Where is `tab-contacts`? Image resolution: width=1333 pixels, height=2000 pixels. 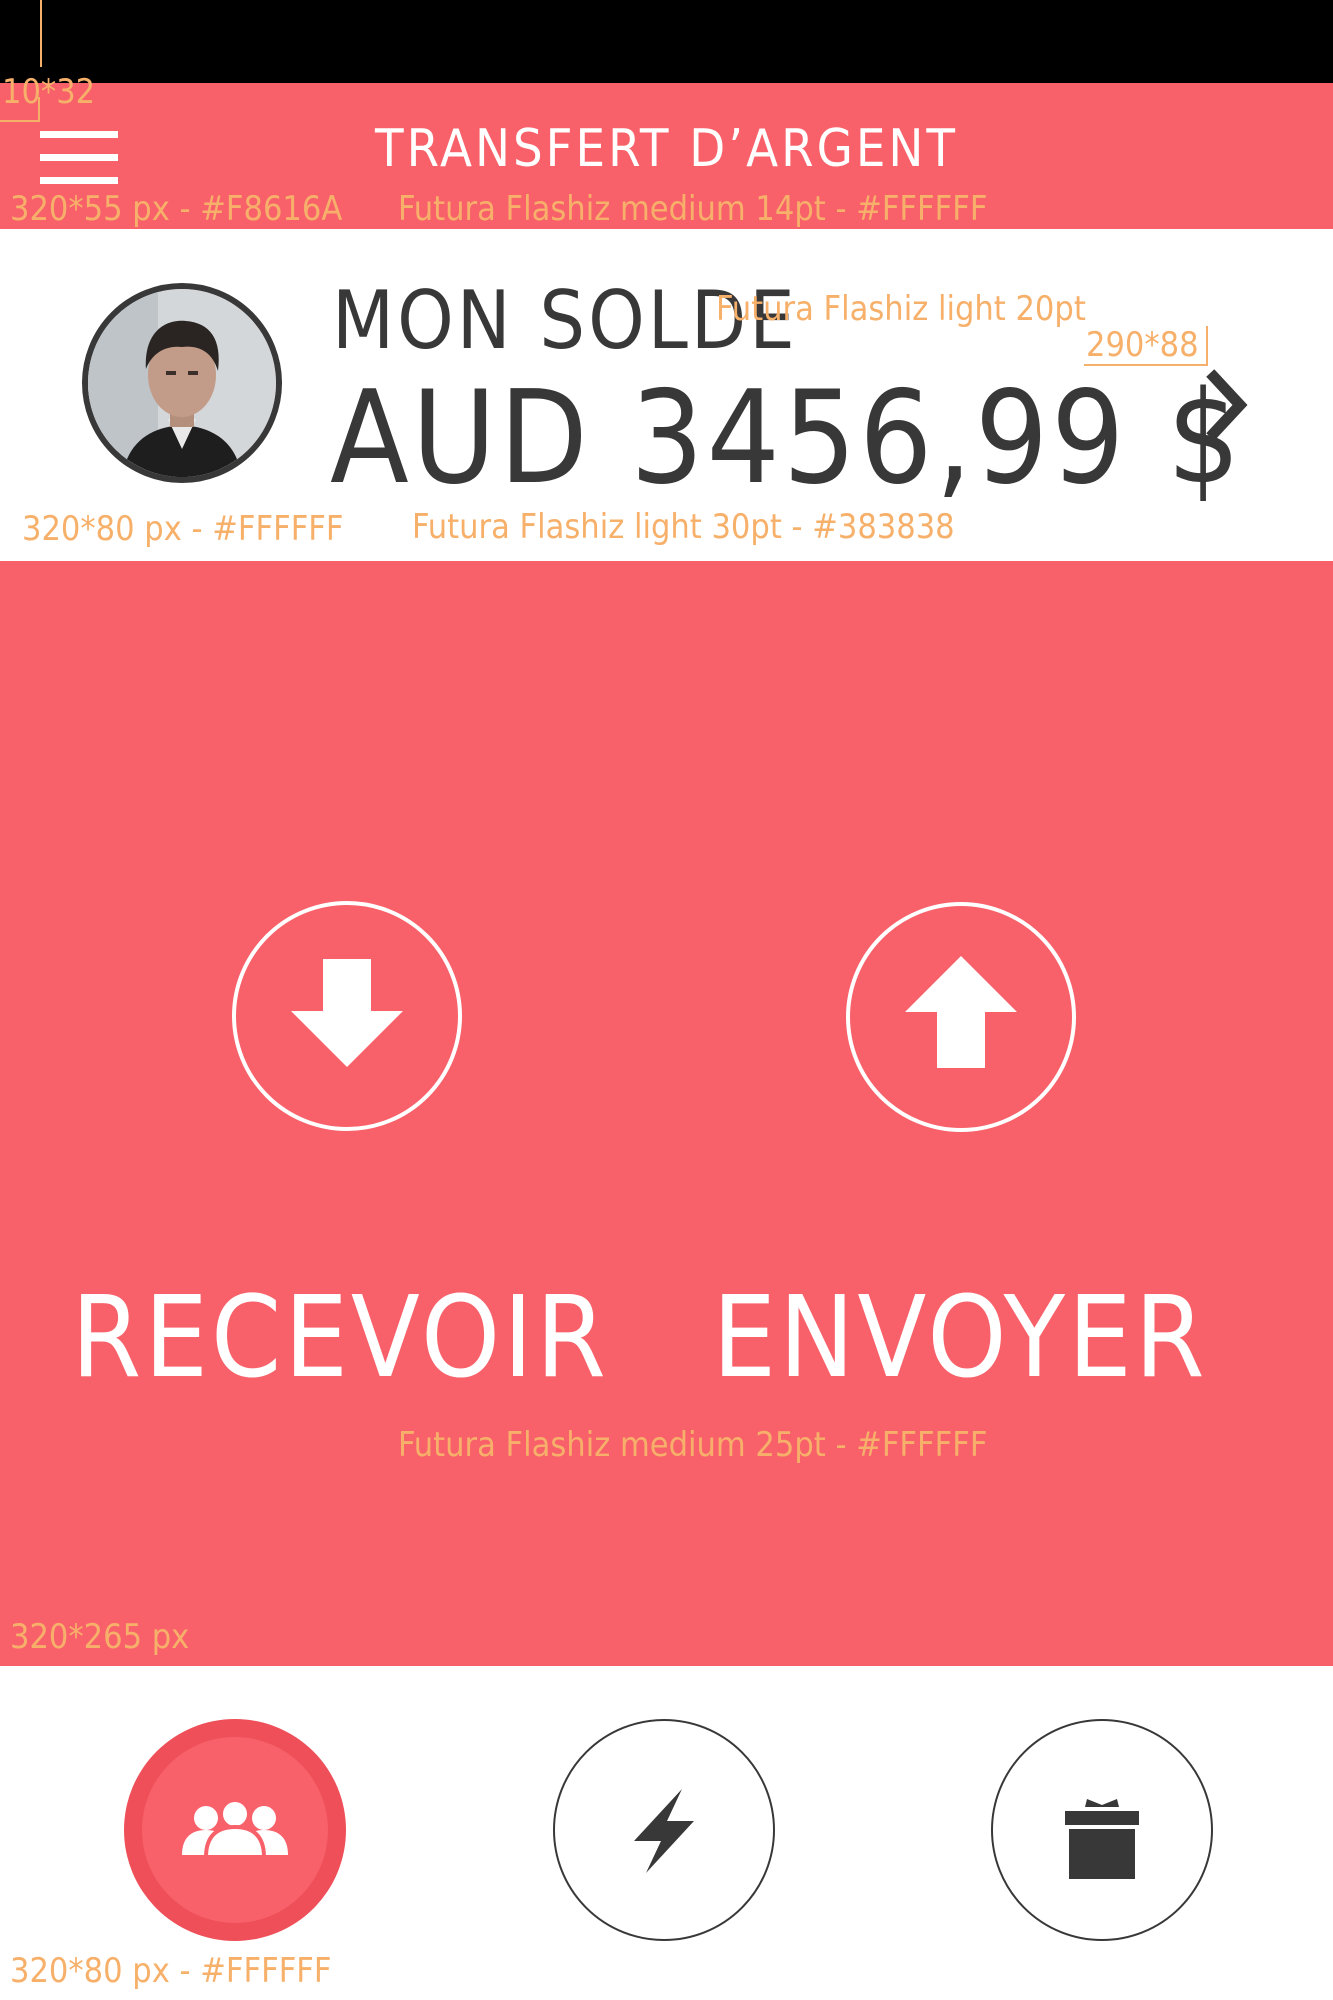 tab-contacts is located at coordinates (235, 1830).